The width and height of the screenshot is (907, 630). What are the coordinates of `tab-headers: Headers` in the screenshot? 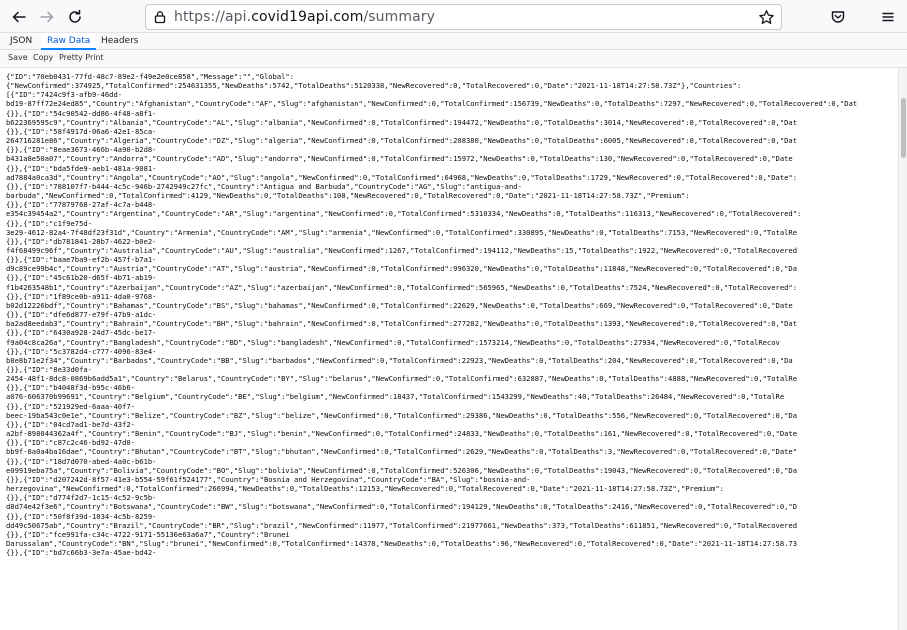 It's located at (119, 41).